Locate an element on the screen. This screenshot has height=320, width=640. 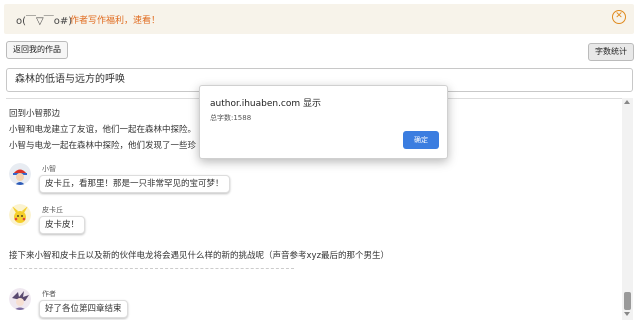
chat-bubble: 好了各位第四章结束 is located at coordinates (83, 309).